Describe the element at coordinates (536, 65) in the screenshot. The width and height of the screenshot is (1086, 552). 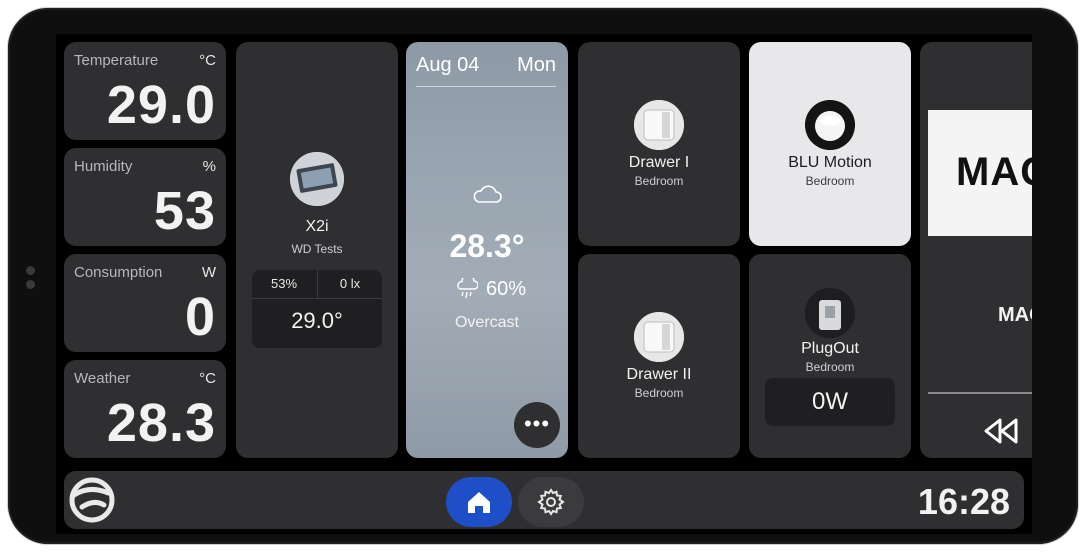
I see `weather-day: Mon` at that location.